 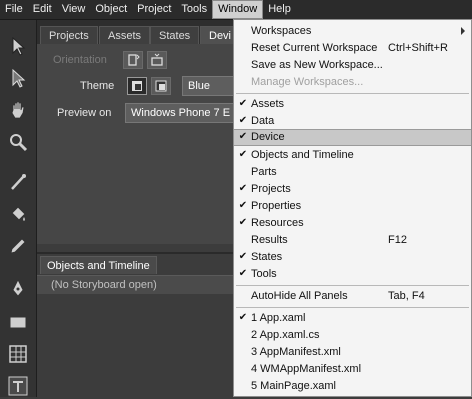 I want to click on storyboard-picker: (No Storyboard open), so click(x=137, y=284).